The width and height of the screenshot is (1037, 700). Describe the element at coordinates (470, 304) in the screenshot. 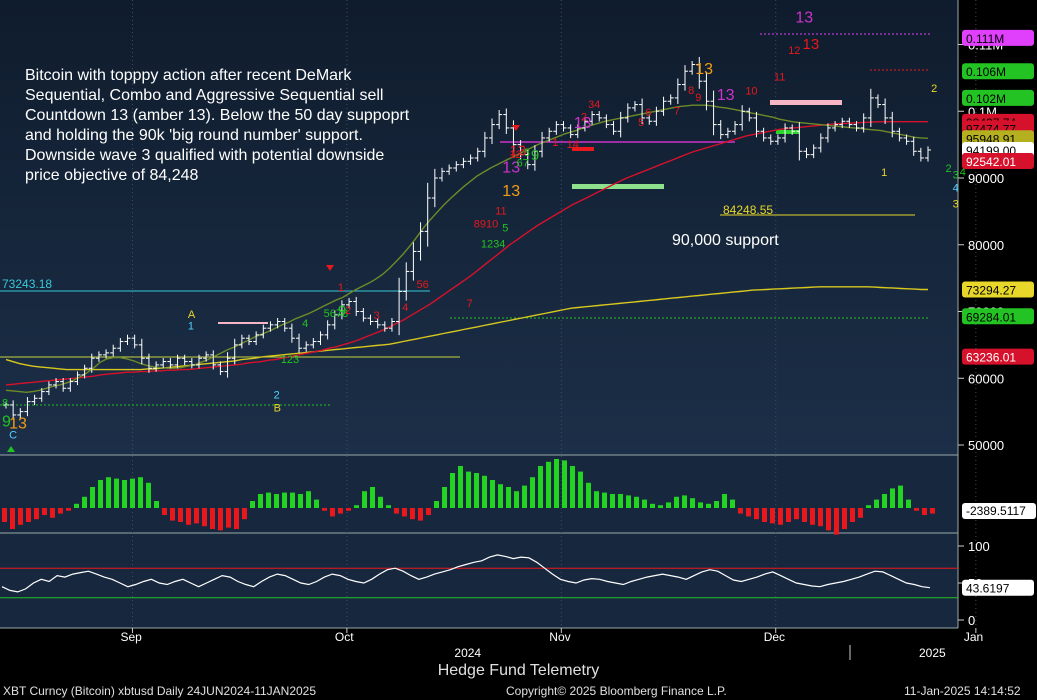

I see `demark-count: 7` at that location.